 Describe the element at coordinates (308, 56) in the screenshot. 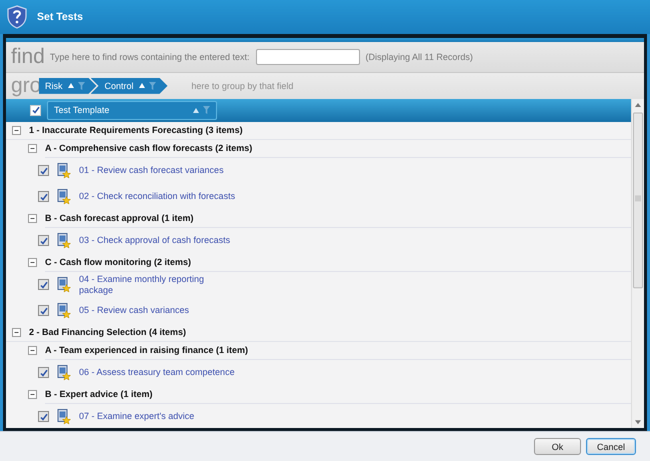

I see `search-field` at that location.